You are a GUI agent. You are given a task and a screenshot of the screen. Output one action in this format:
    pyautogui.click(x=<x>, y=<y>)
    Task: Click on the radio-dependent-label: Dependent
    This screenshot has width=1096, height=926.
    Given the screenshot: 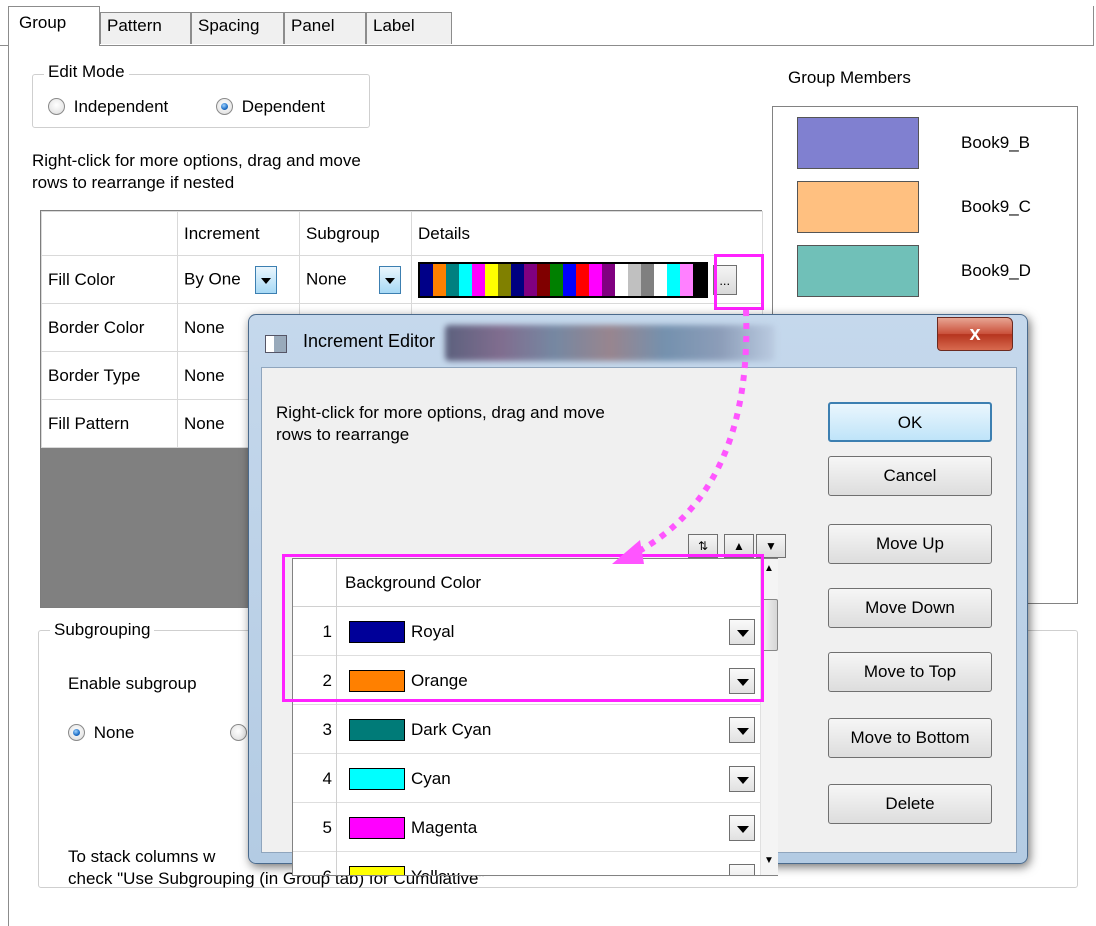 What is the action you would take?
    pyautogui.click(x=283, y=106)
    